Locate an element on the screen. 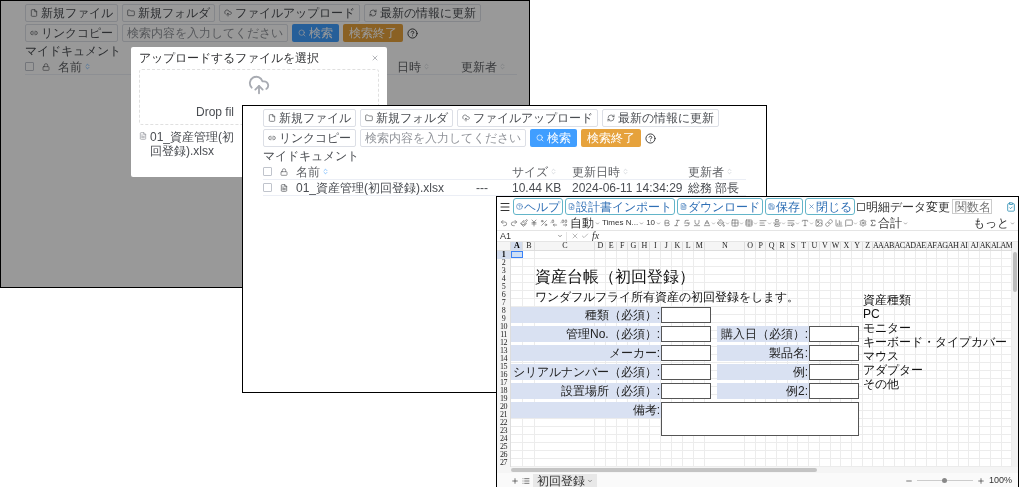 This screenshot has width=1019, height=487. detail-data-checkbox: 明細データ変更 is located at coordinates (903, 206).